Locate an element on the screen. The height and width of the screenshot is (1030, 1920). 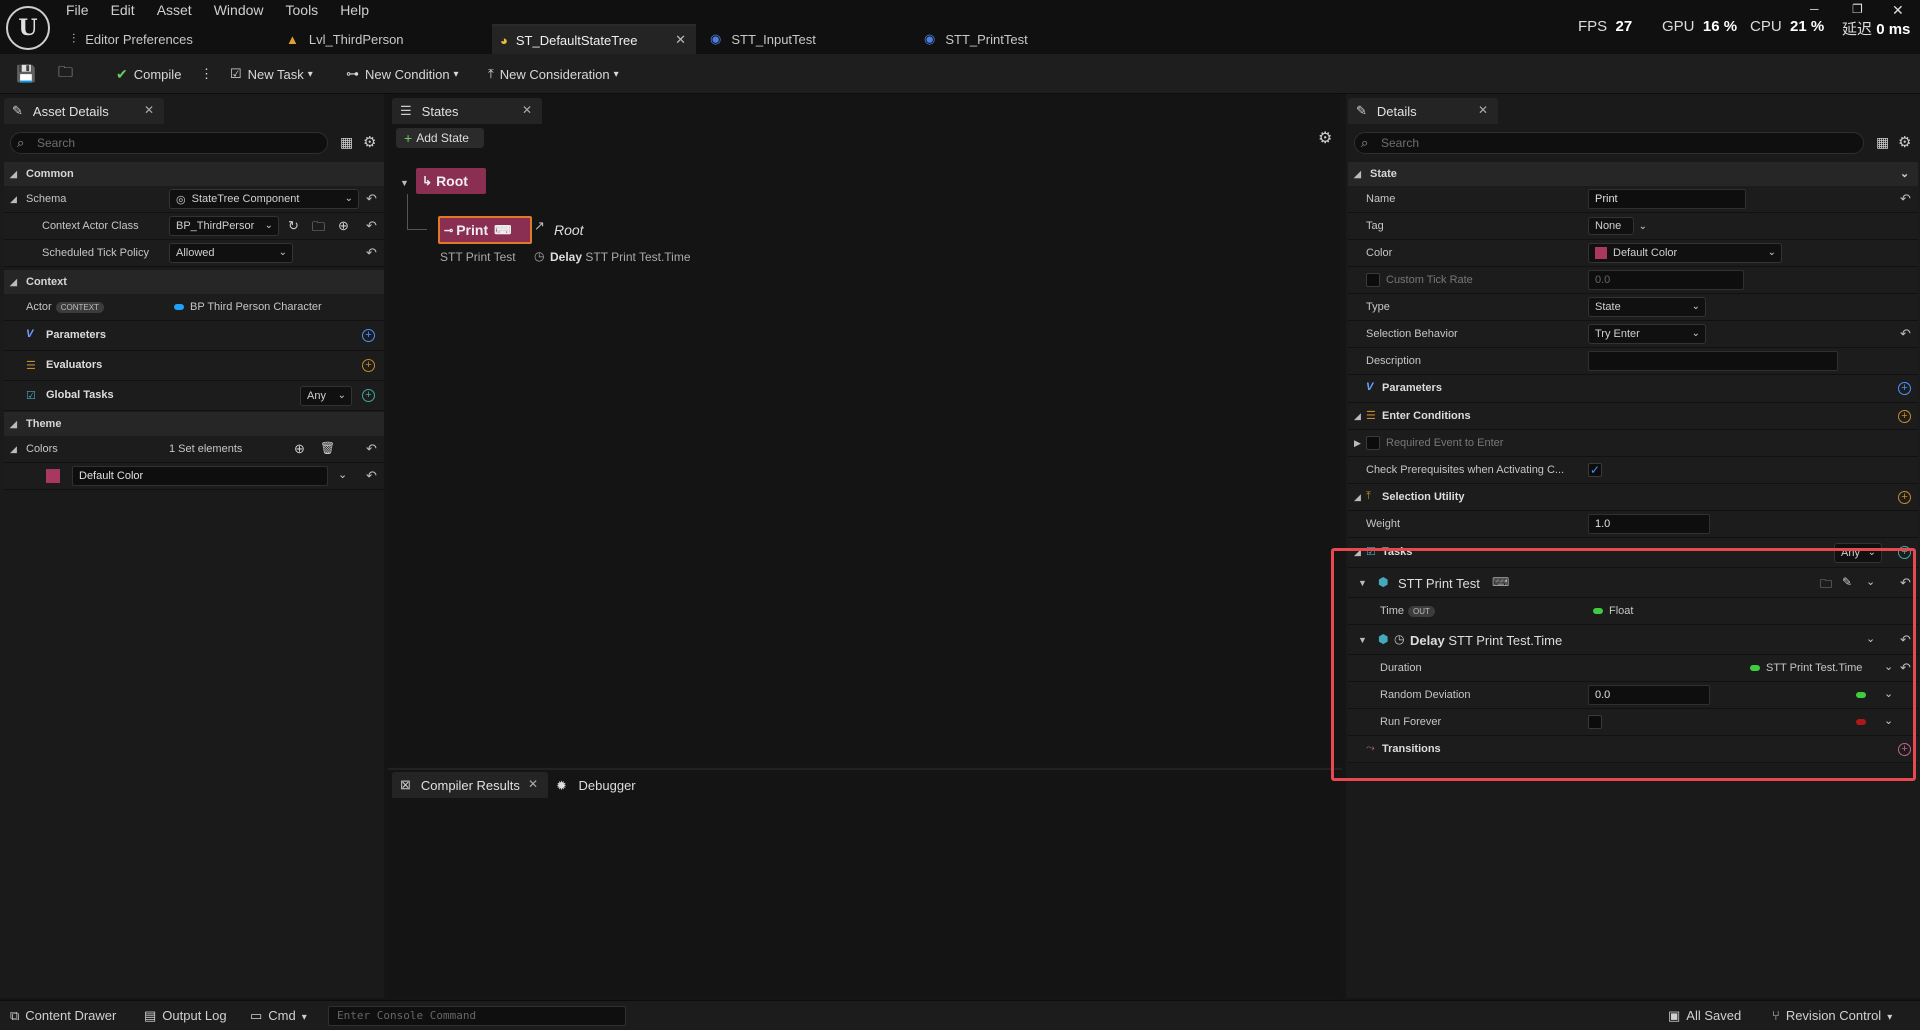
debug-icon: ⌨ is located at coordinates (503, 230).